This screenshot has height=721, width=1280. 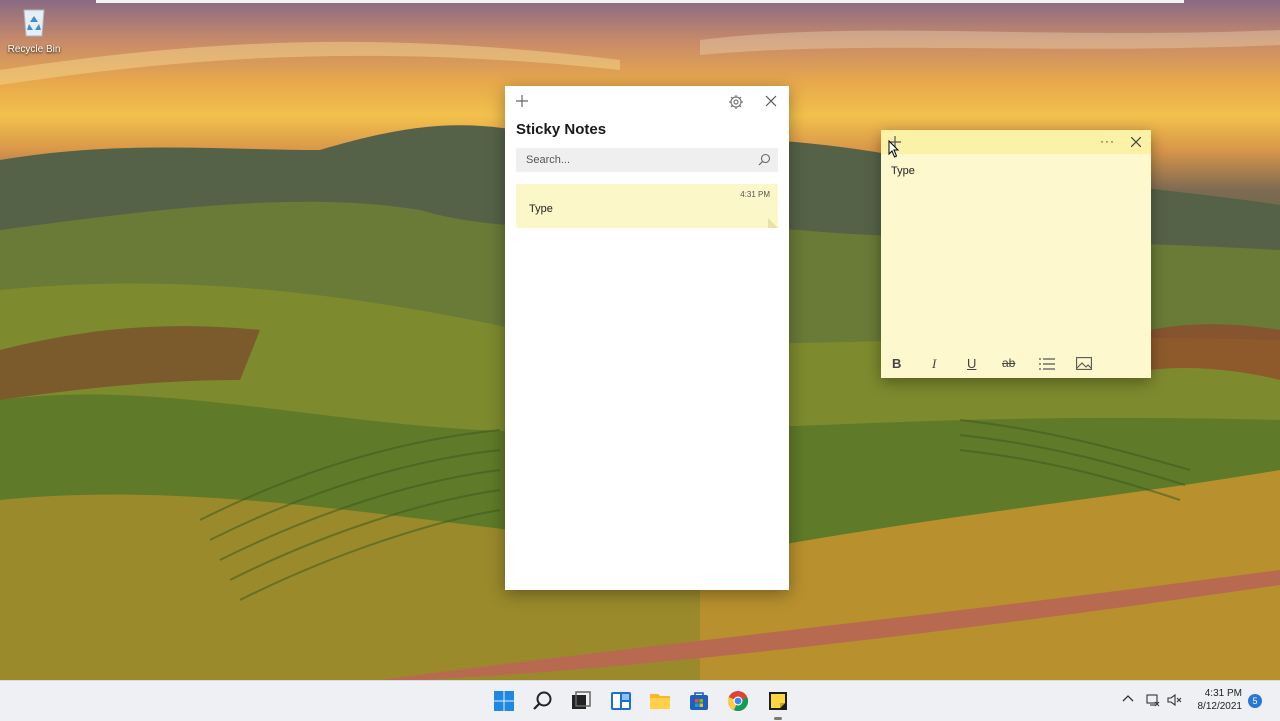 What do you see at coordinates (894, 149) in the screenshot?
I see `mouse-cursor-icon` at bounding box center [894, 149].